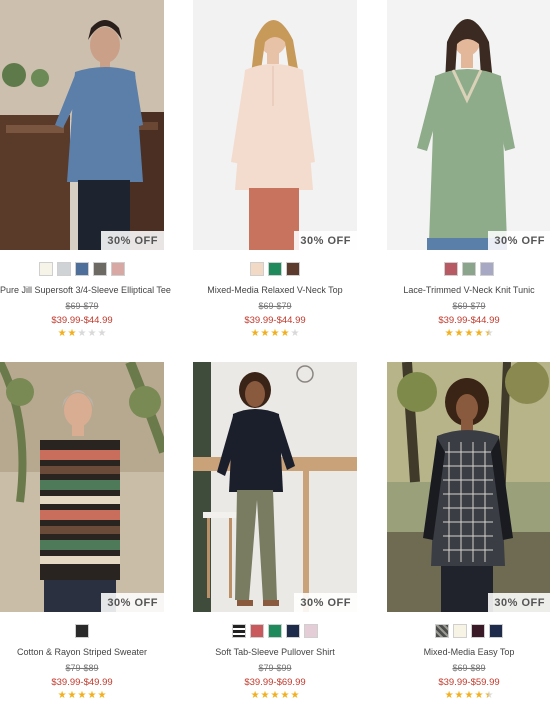  I want to click on product-name: Lace-Trimmed V-Neck Knit Tunic, so click(468, 290).